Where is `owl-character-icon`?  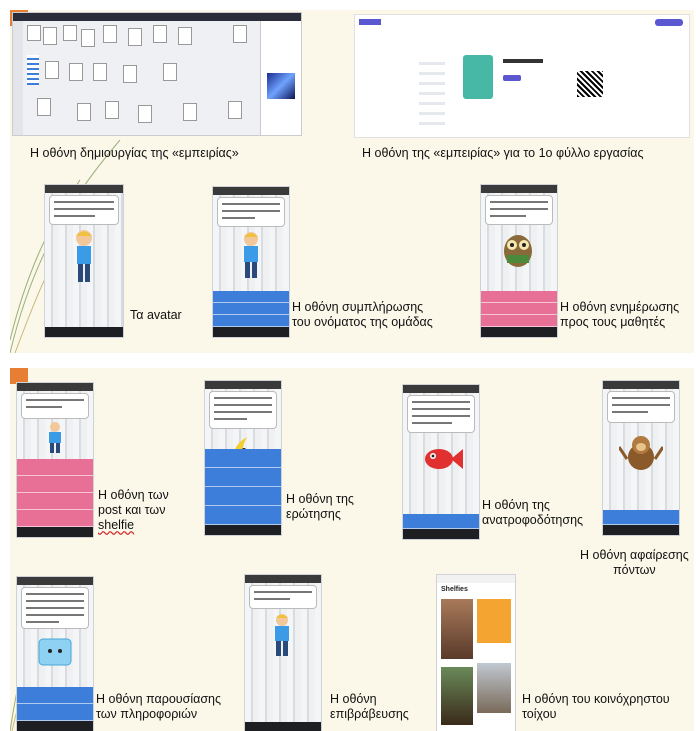 owl-character-icon is located at coordinates (518, 251).